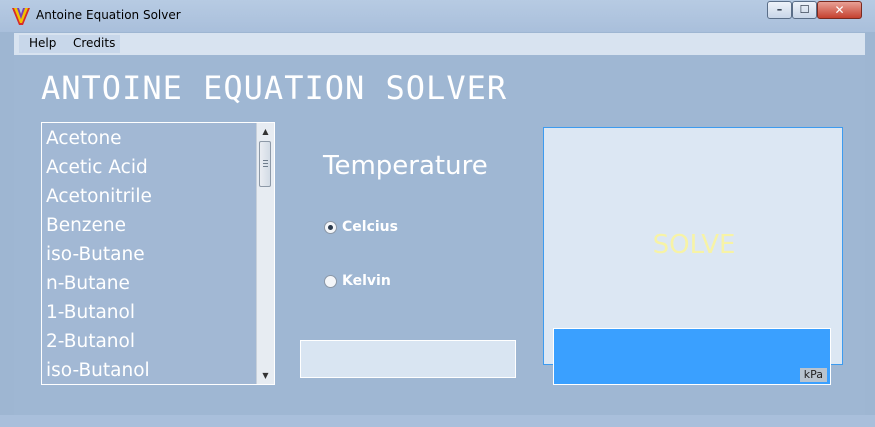 This screenshot has height=427, width=875. Describe the element at coordinates (97, 167) in the screenshot. I see `list-item: Acetic Acid` at that location.